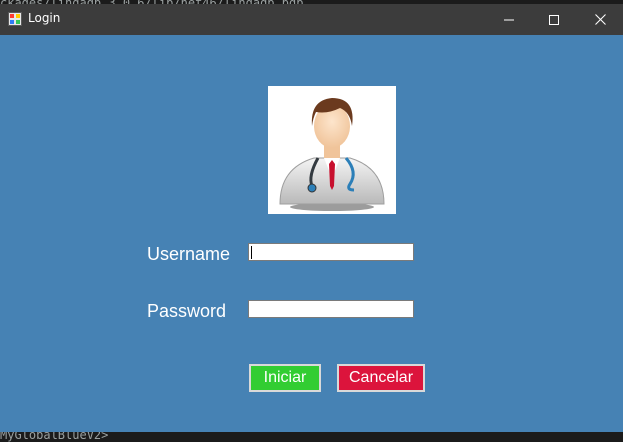 This screenshot has height=442, width=623. What do you see at coordinates (15, 19) in the screenshot?
I see `app-form-icon` at bounding box center [15, 19].